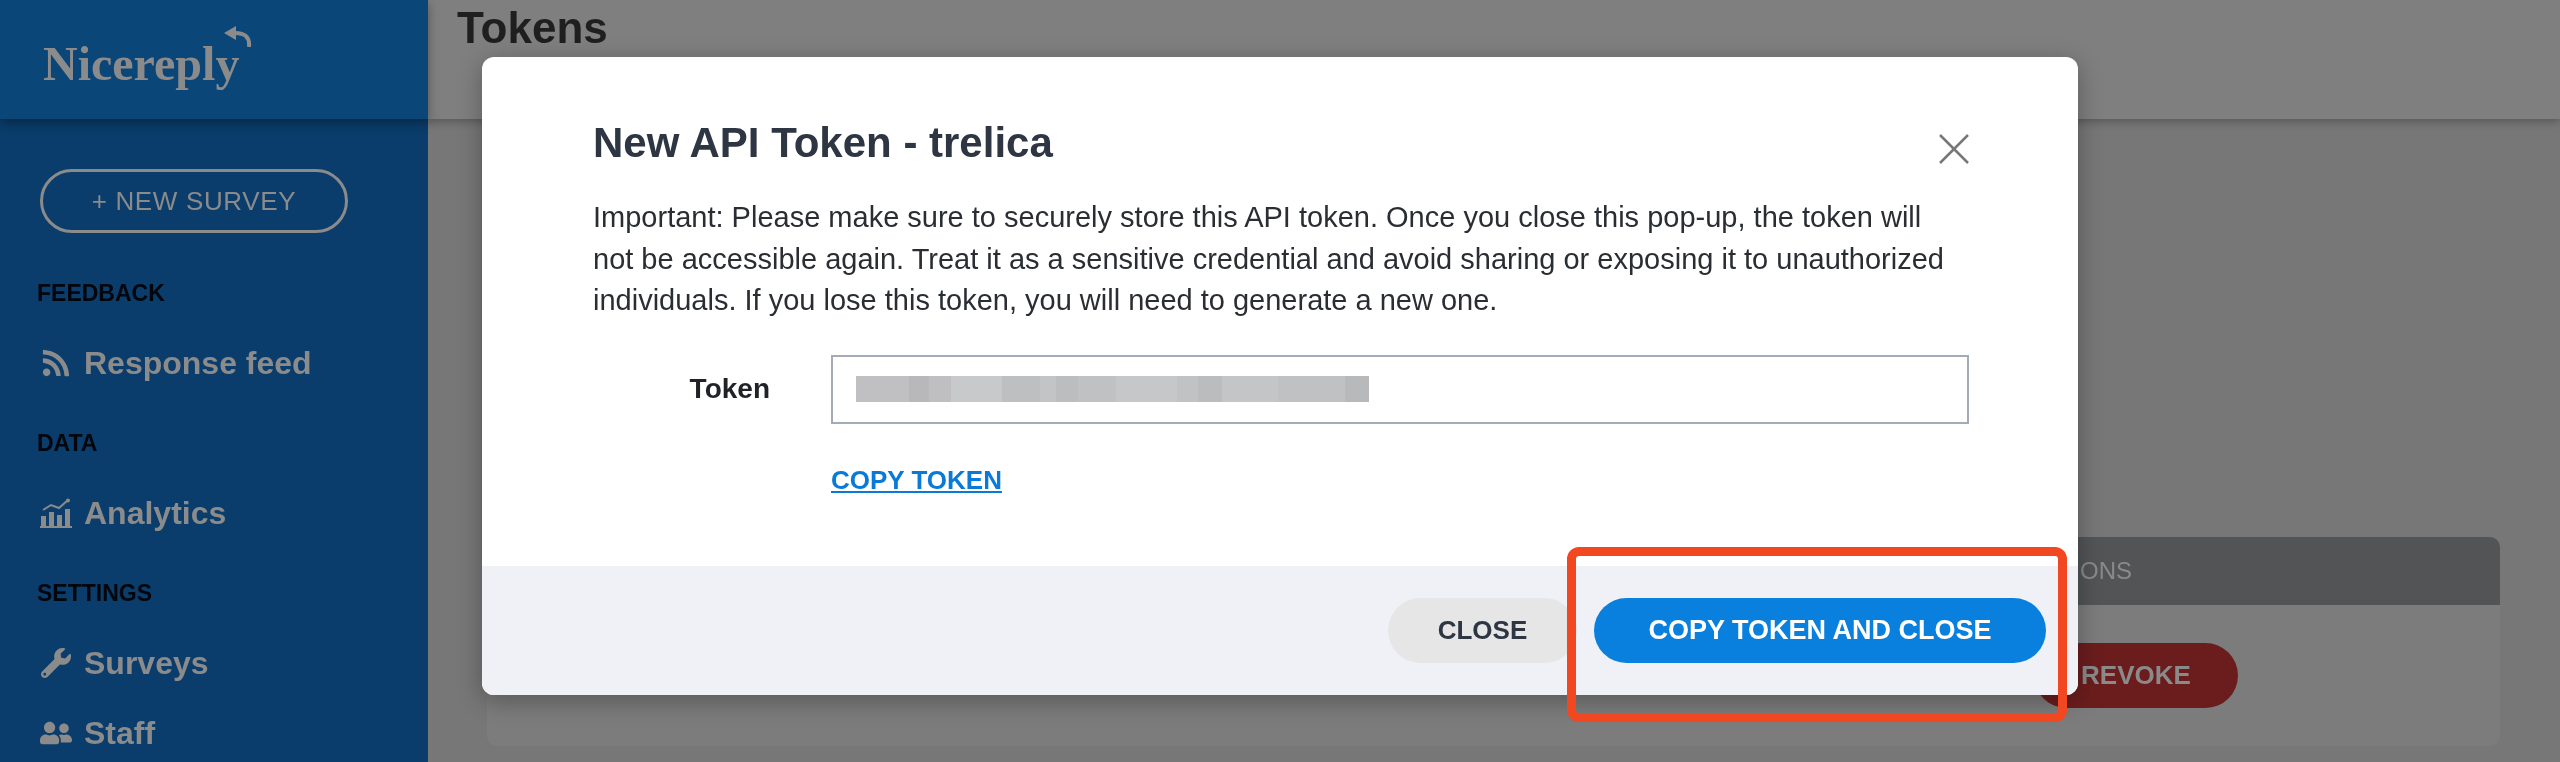 This screenshot has height=762, width=2560. I want to click on bar-chart-icon, so click(56, 513).